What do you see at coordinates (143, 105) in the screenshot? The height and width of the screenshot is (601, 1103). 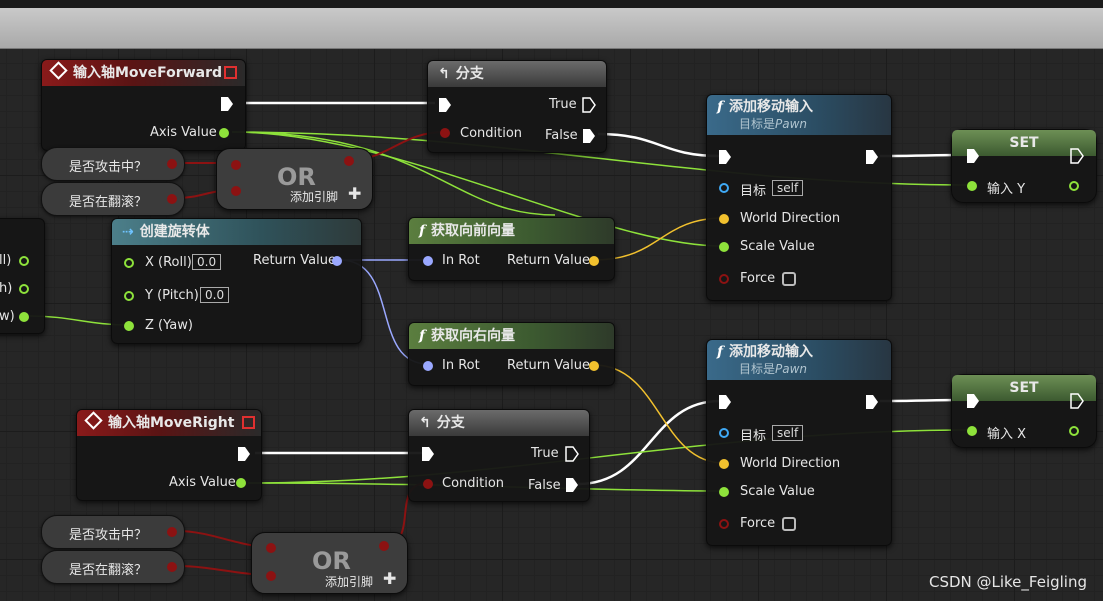 I see `input-axis-moveforward-node: 输入轴MoveForward Axis Value` at bounding box center [143, 105].